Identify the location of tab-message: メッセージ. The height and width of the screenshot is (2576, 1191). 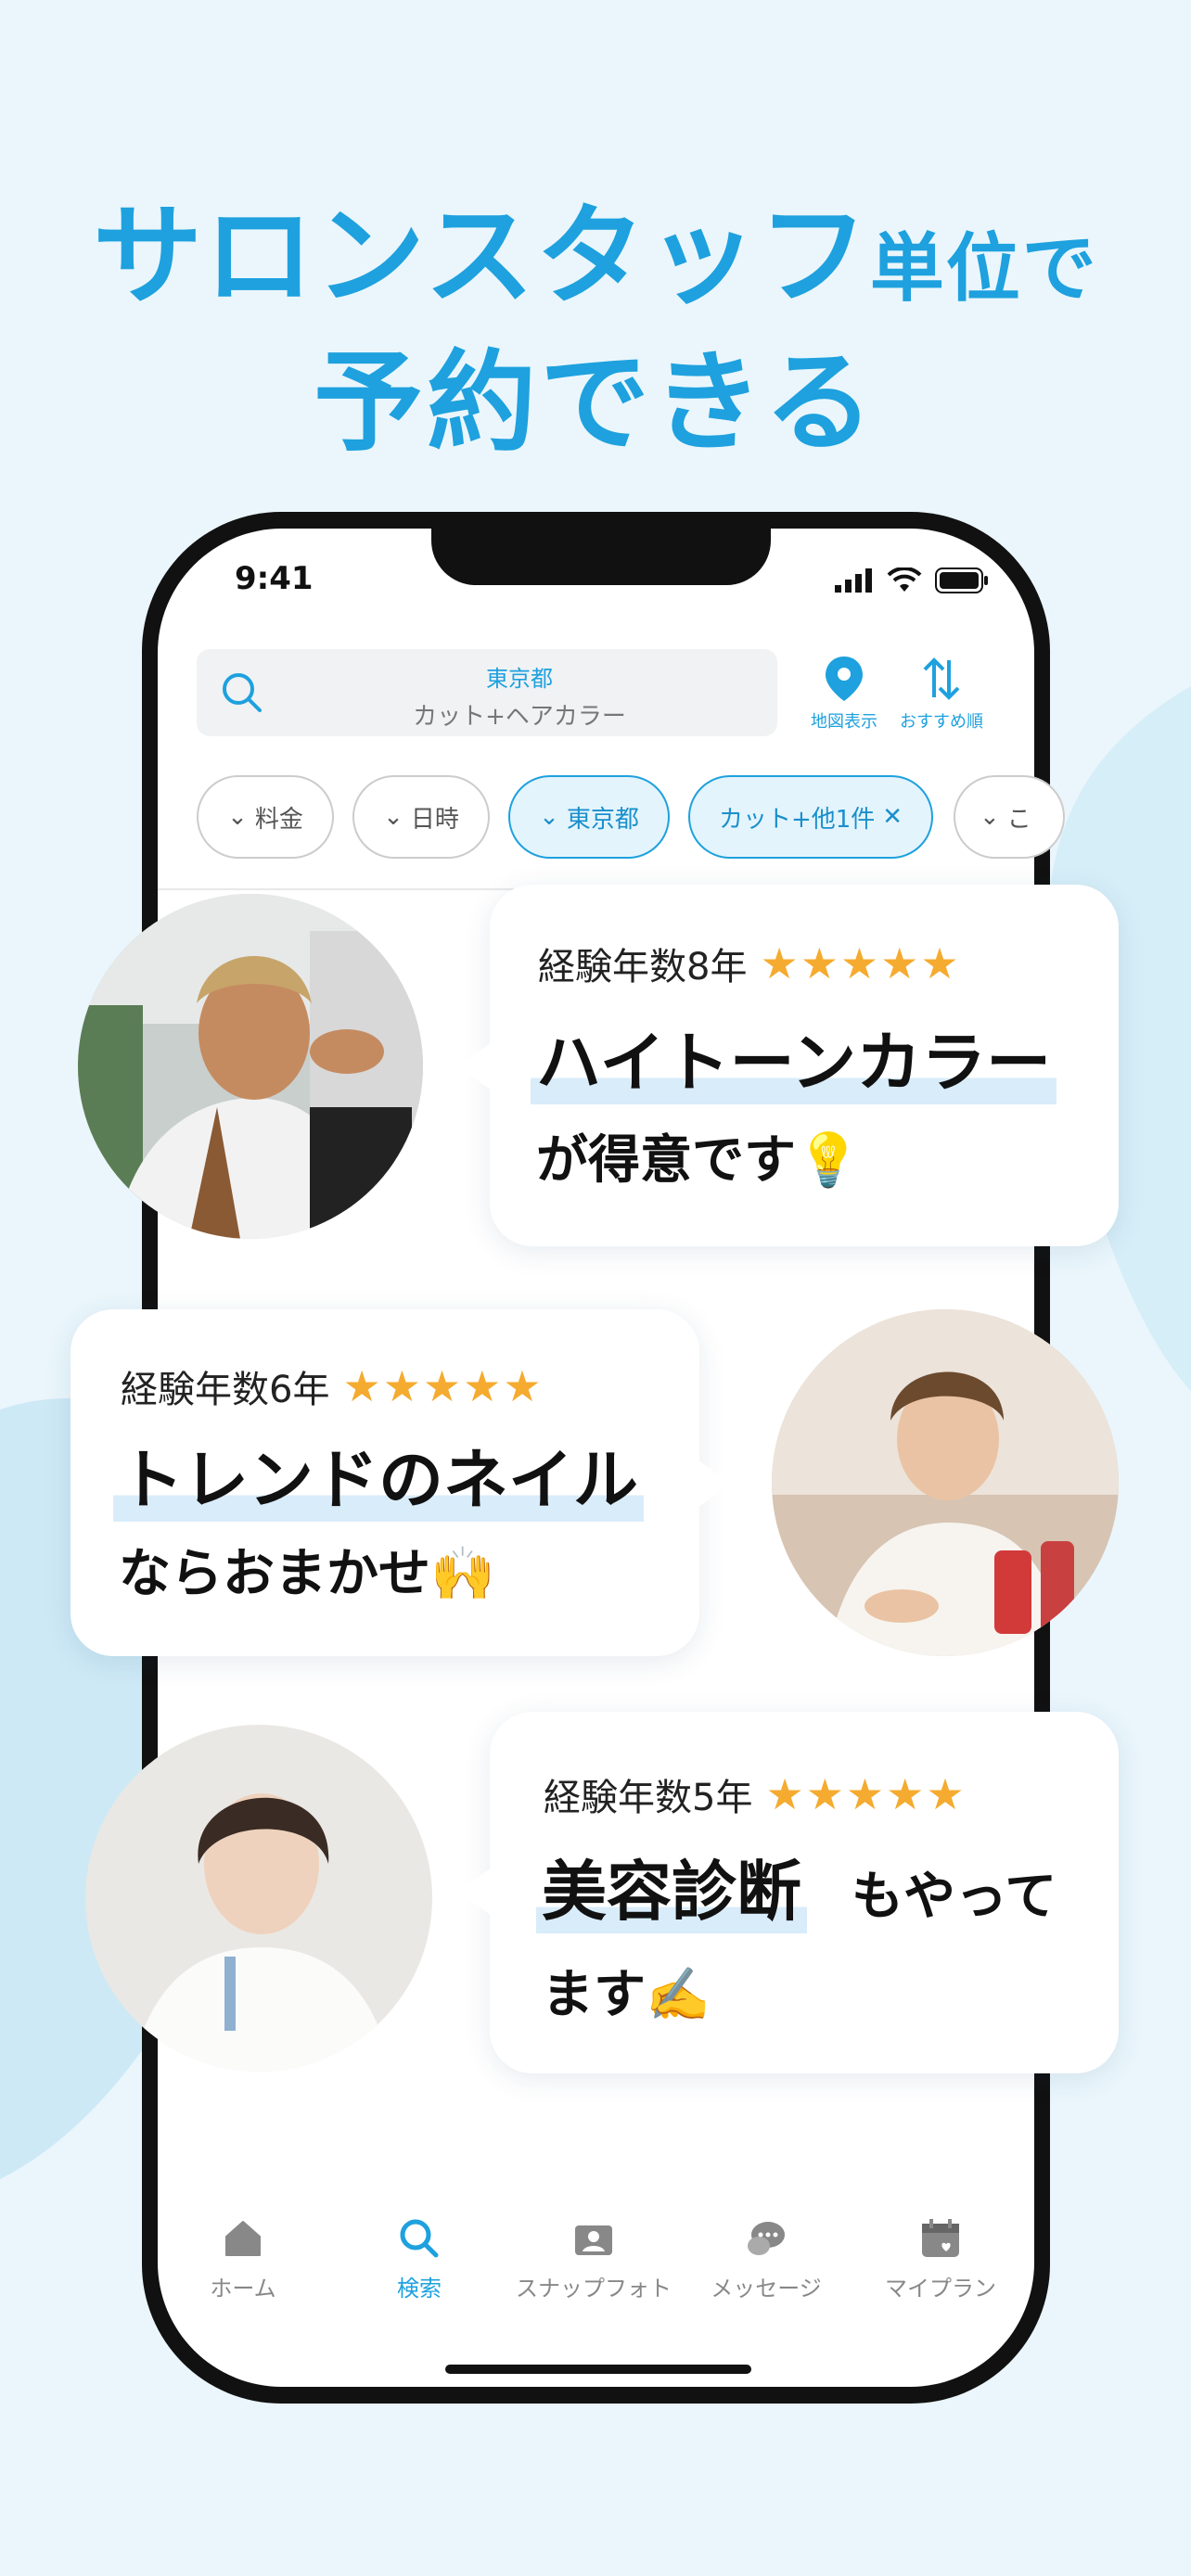
(766, 2259).